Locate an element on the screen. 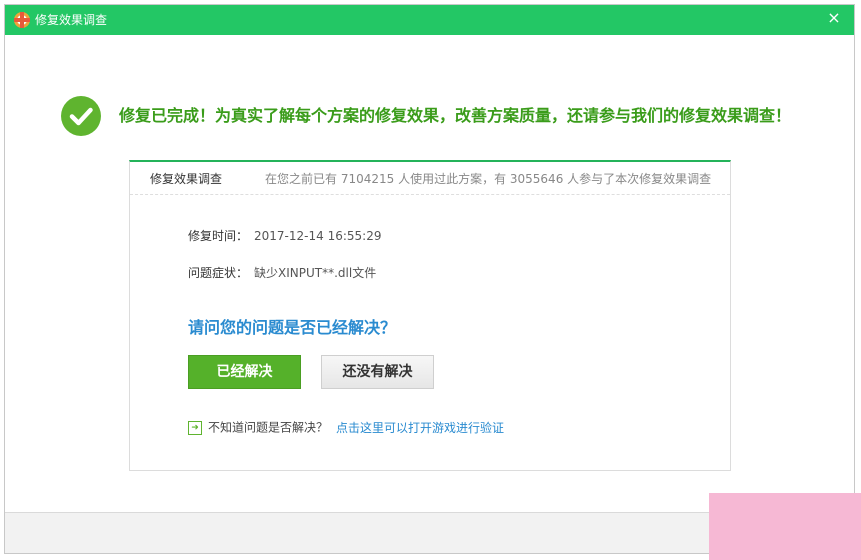  verify-question: 不知道问题是否解决？ is located at coordinates (268, 427).